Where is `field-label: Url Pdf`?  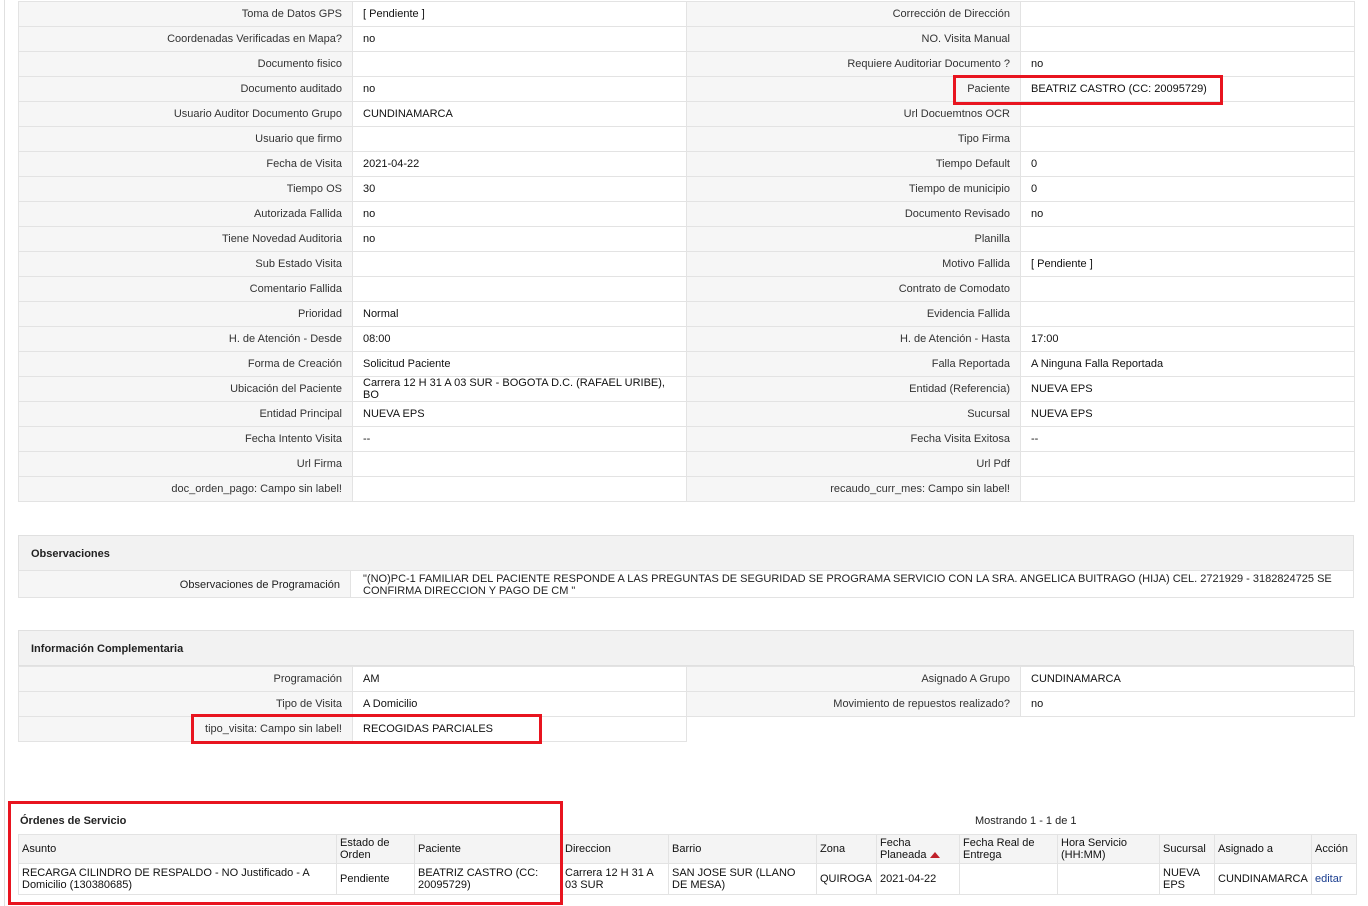
field-label: Url Pdf is located at coordinates (853, 464).